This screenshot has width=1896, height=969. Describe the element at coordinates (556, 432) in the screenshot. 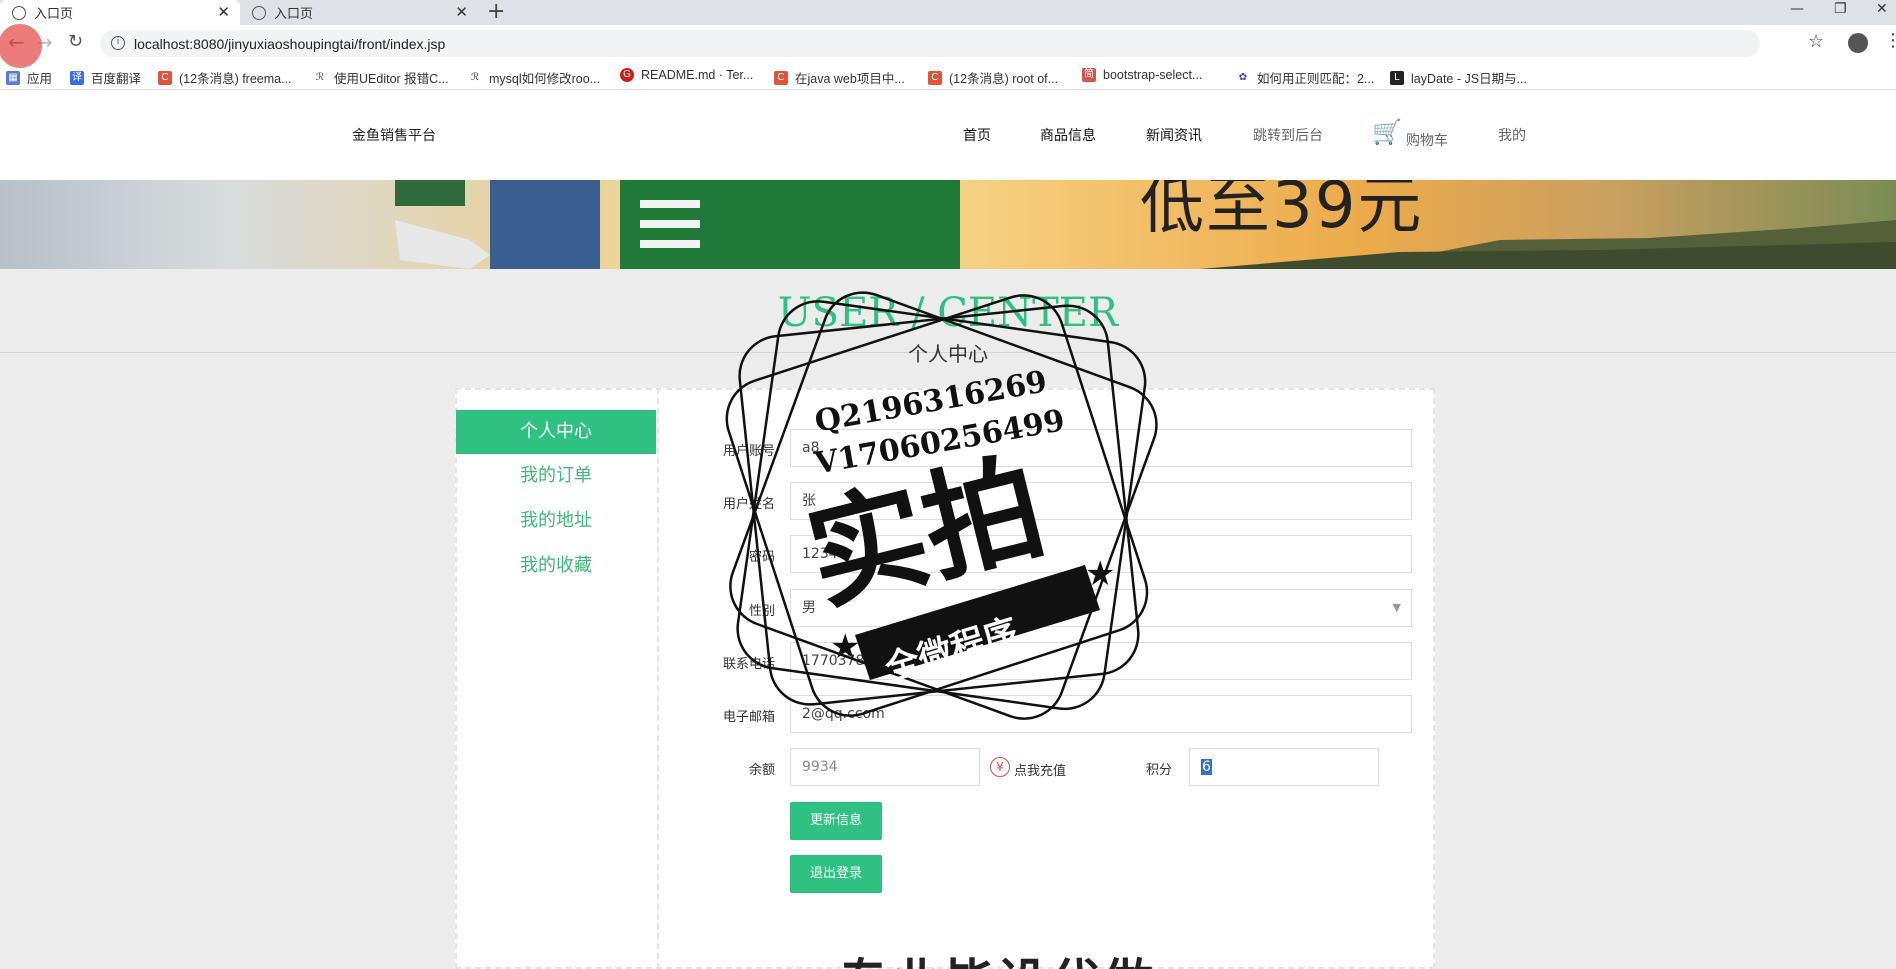

I see `sidebar-item-user-center: 个人中心` at that location.